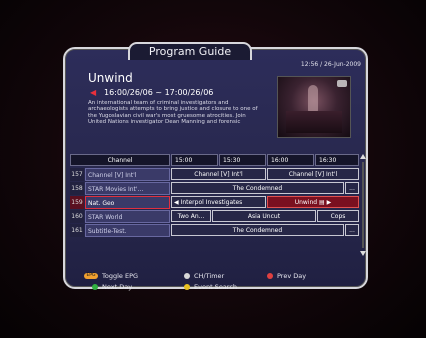  What do you see at coordinates (329, 202) in the screenshot?
I see `right-arrow-icon: ▶` at bounding box center [329, 202].